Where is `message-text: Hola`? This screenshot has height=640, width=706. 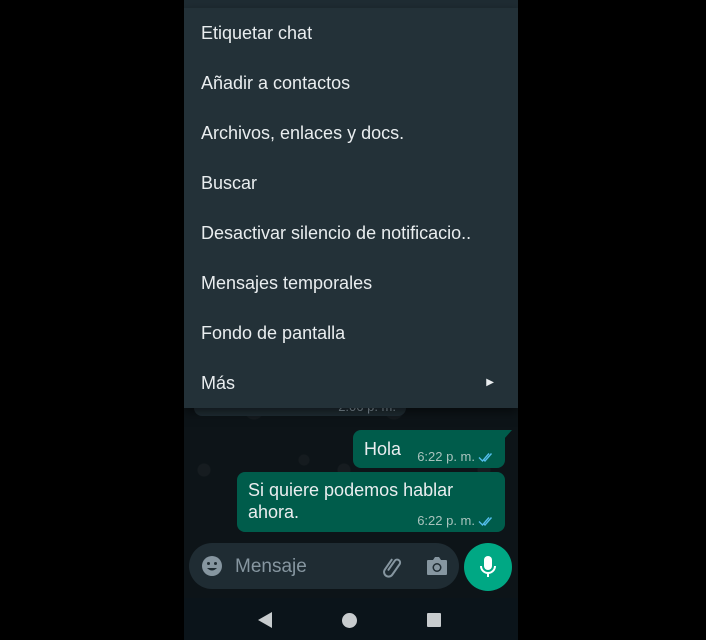 message-text: Hola is located at coordinates (383, 449).